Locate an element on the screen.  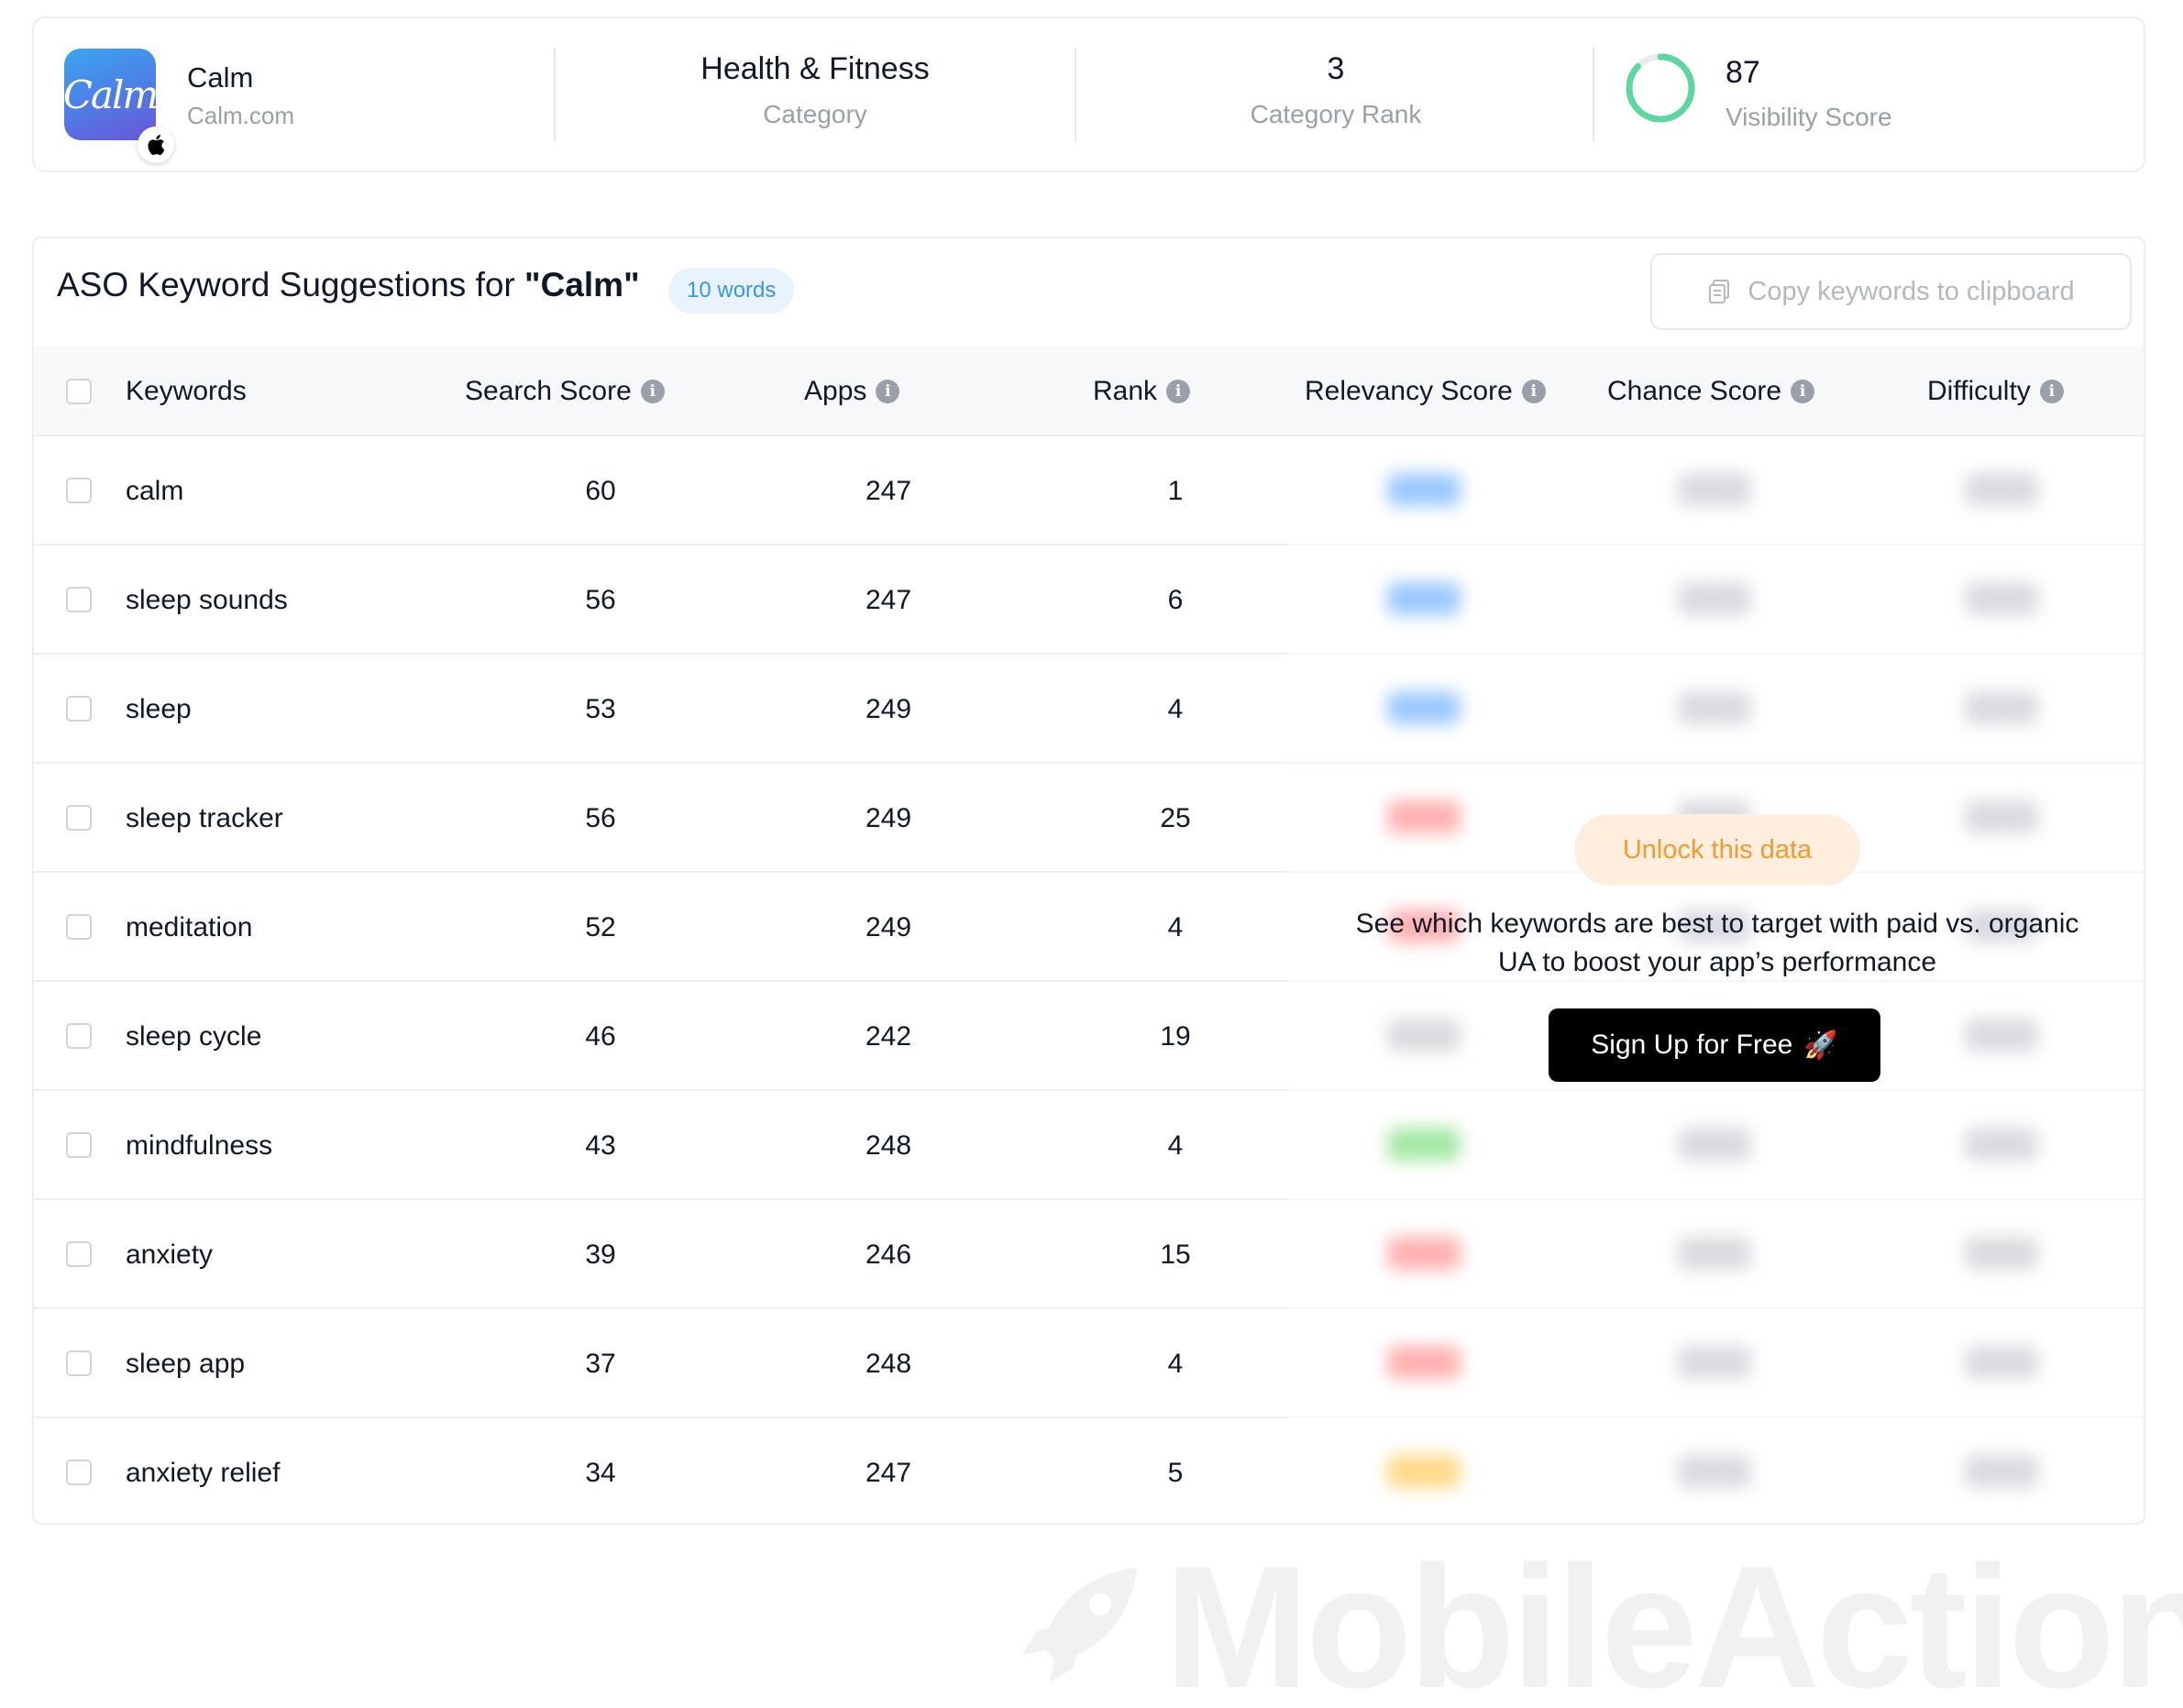
title-prefix: ASO Keyword Suggestions for is located at coordinates (291, 284).